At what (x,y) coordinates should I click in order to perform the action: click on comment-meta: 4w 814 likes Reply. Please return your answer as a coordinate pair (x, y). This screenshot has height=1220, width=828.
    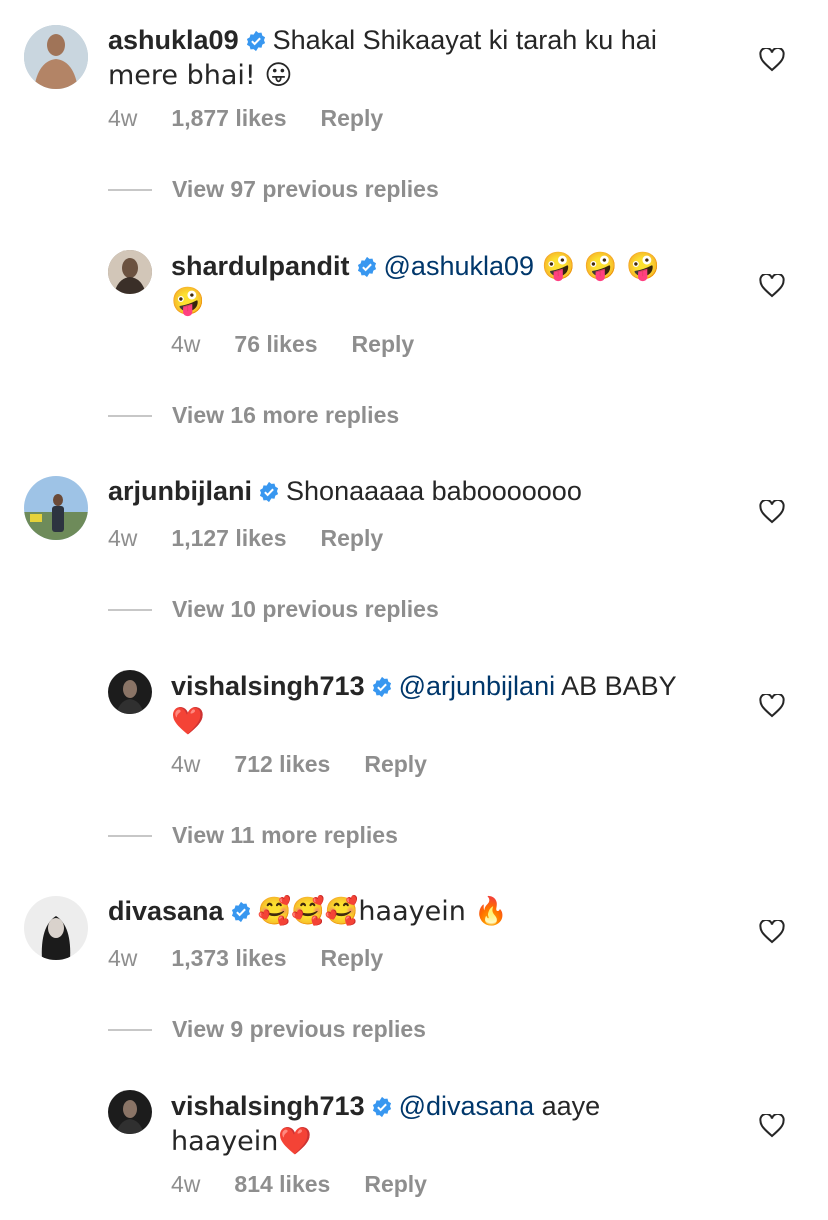
    Looking at the image, I should click on (299, 1184).